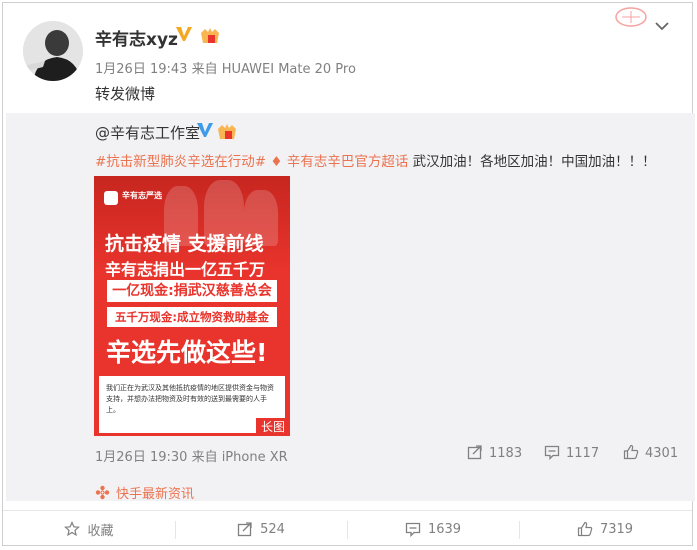  What do you see at coordinates (272, 529) in the screenshot?
I see `repost-count: 524` at bounding box center [272, 529].